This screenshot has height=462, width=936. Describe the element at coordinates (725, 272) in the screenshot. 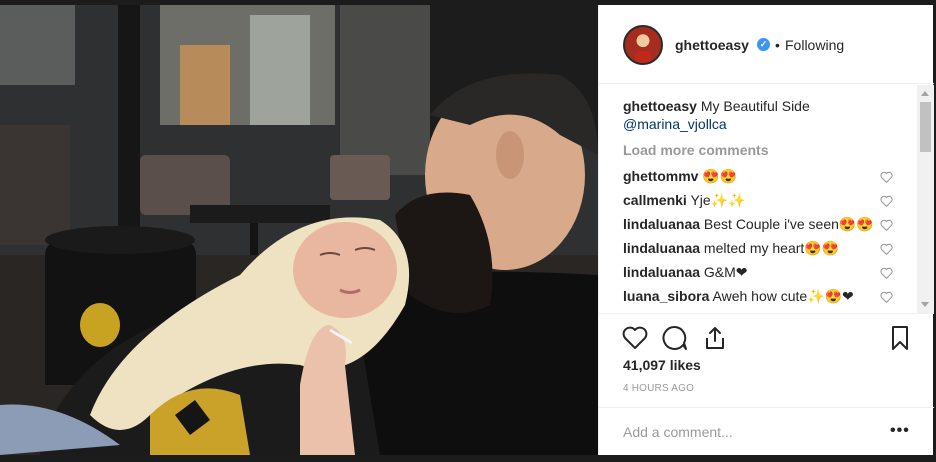

I see `comment-text: G&M❤` at that location.